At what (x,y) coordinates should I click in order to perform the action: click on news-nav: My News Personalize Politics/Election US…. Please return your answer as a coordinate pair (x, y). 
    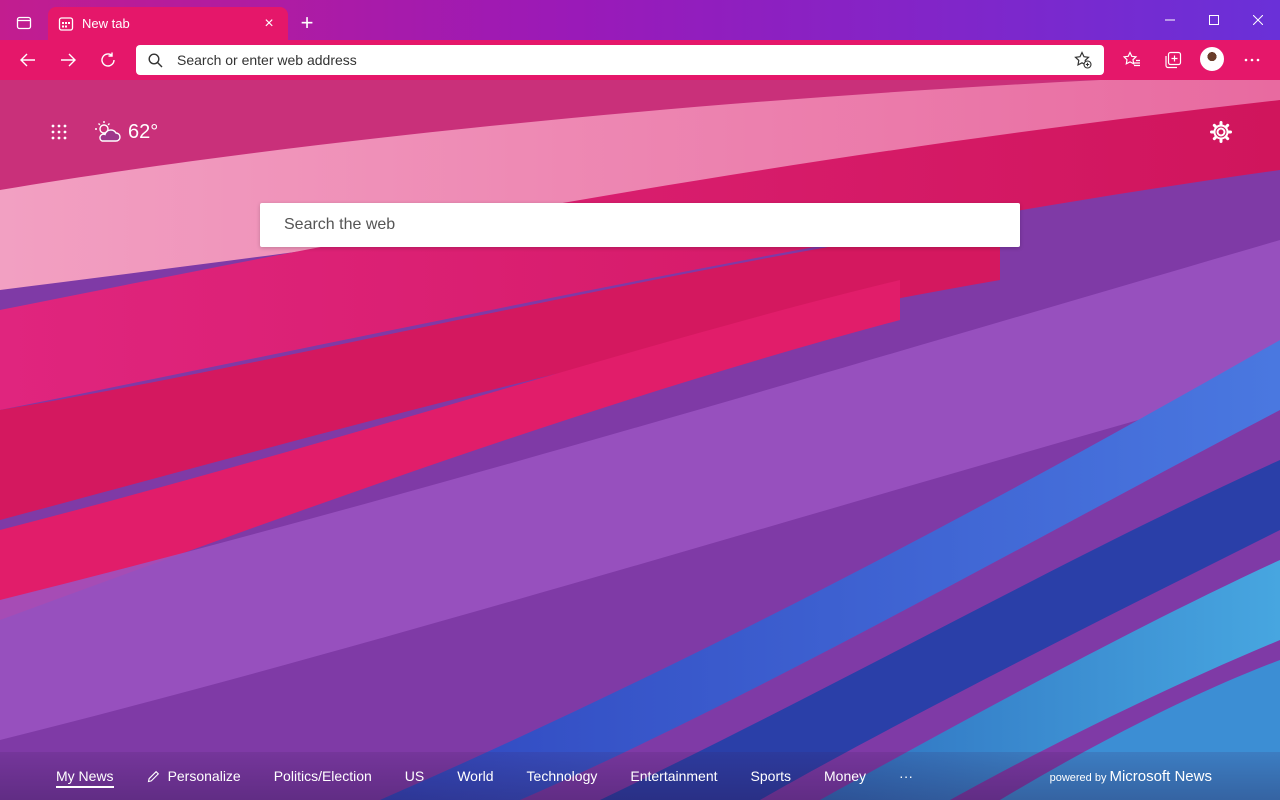
    Looking at the image, I should click on (501, 778).